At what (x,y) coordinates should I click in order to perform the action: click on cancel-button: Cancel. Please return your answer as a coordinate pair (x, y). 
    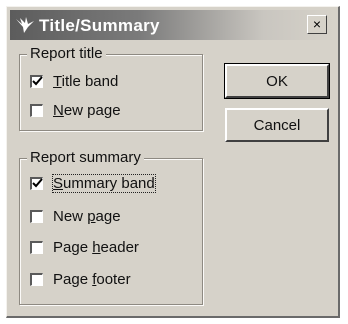
    Looking at the image, I should click on (277, 125).